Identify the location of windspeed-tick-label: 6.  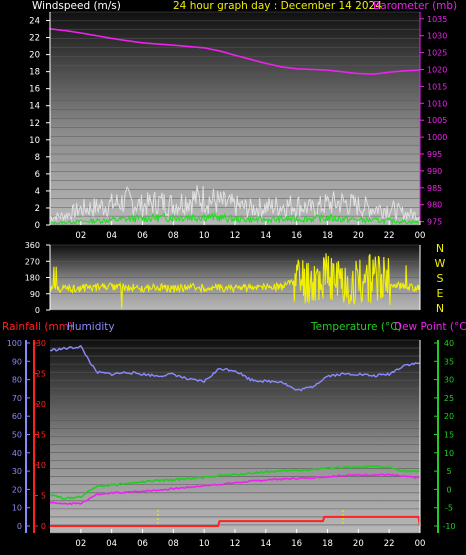
(37, 175).